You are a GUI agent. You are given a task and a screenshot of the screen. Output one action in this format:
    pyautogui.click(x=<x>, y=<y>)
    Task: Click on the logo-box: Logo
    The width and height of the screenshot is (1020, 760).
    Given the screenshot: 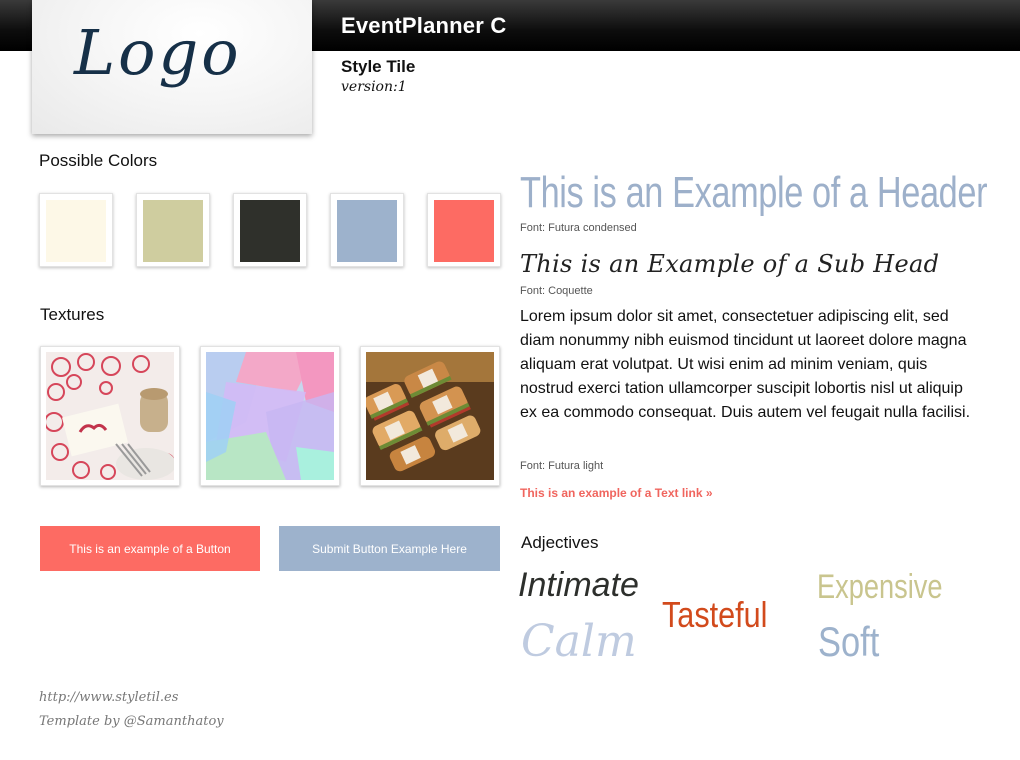 What is the action you would take?
    pyautogui.click(x=172, y=67)
    